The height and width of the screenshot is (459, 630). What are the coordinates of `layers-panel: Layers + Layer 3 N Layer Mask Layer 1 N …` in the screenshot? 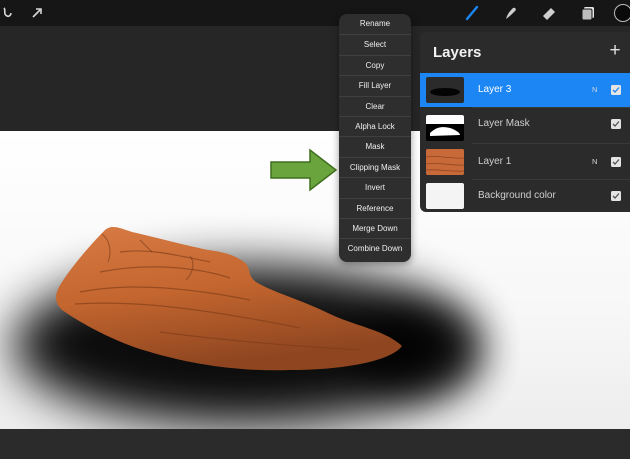 It's located at (525, 122).